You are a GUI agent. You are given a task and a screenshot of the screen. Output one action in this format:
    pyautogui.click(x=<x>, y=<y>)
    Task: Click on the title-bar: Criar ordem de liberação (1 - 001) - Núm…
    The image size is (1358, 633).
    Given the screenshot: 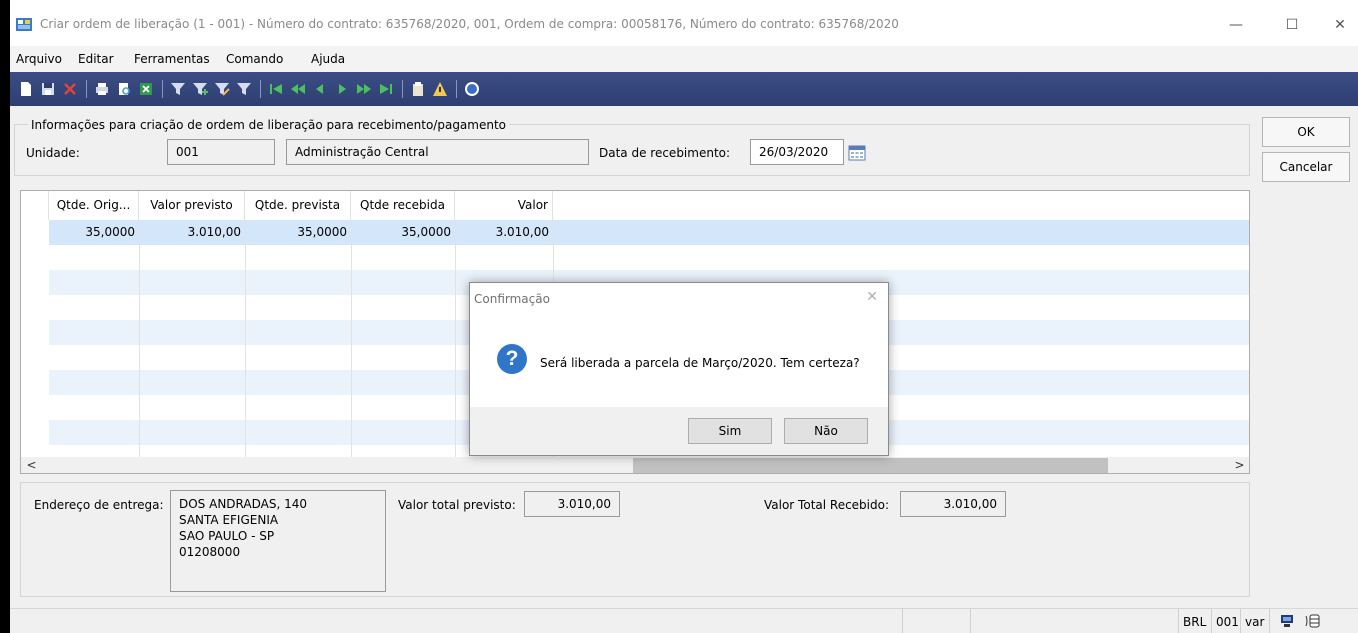 What is the action you would take?
    pyautogui.click(x=684, y=23)
    